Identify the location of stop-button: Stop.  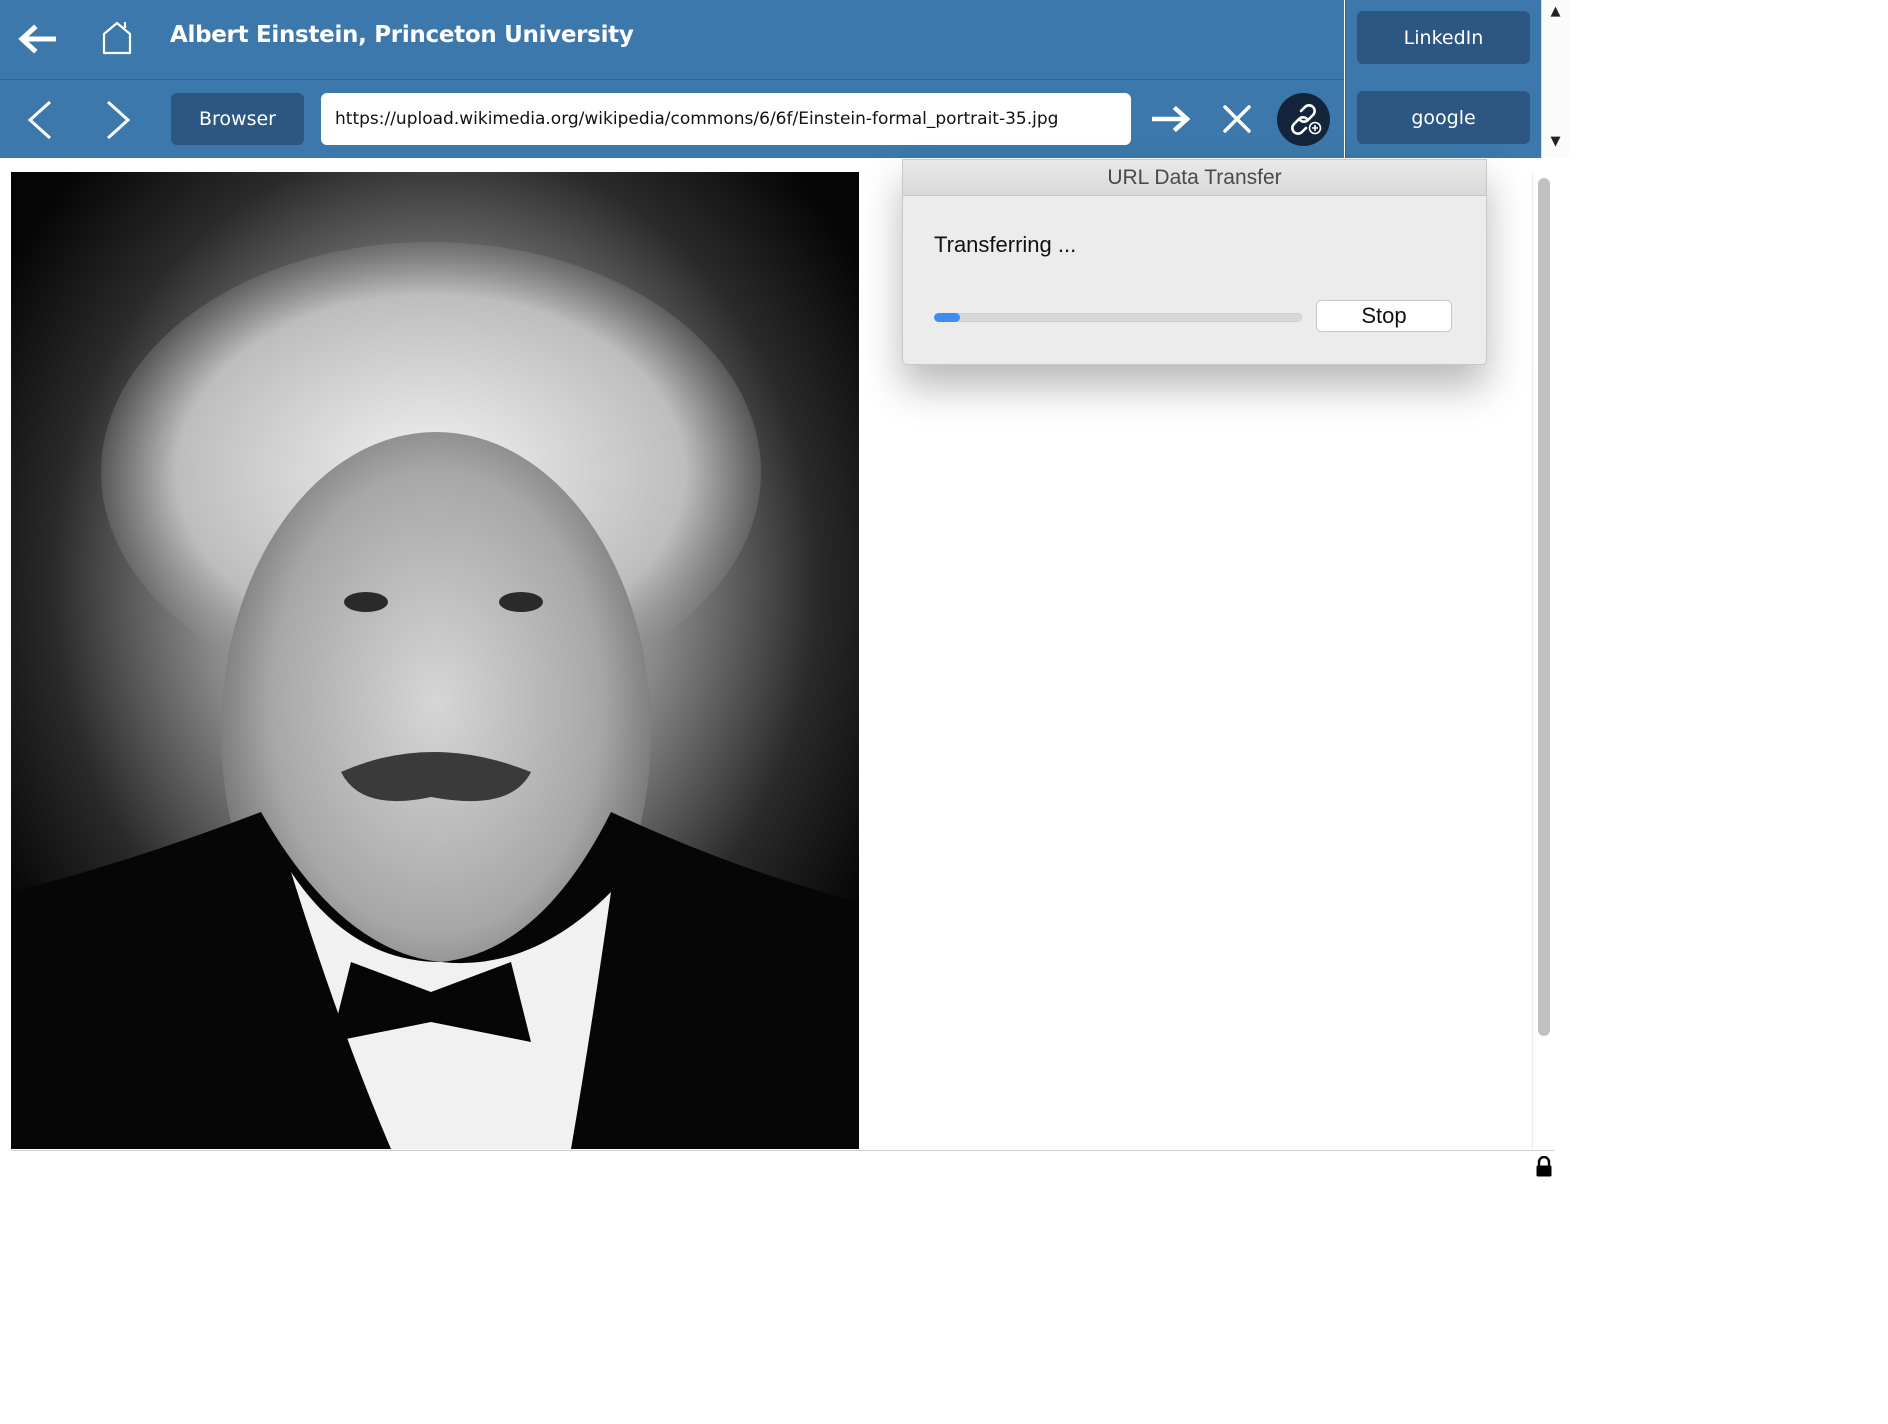
(1384, 316).